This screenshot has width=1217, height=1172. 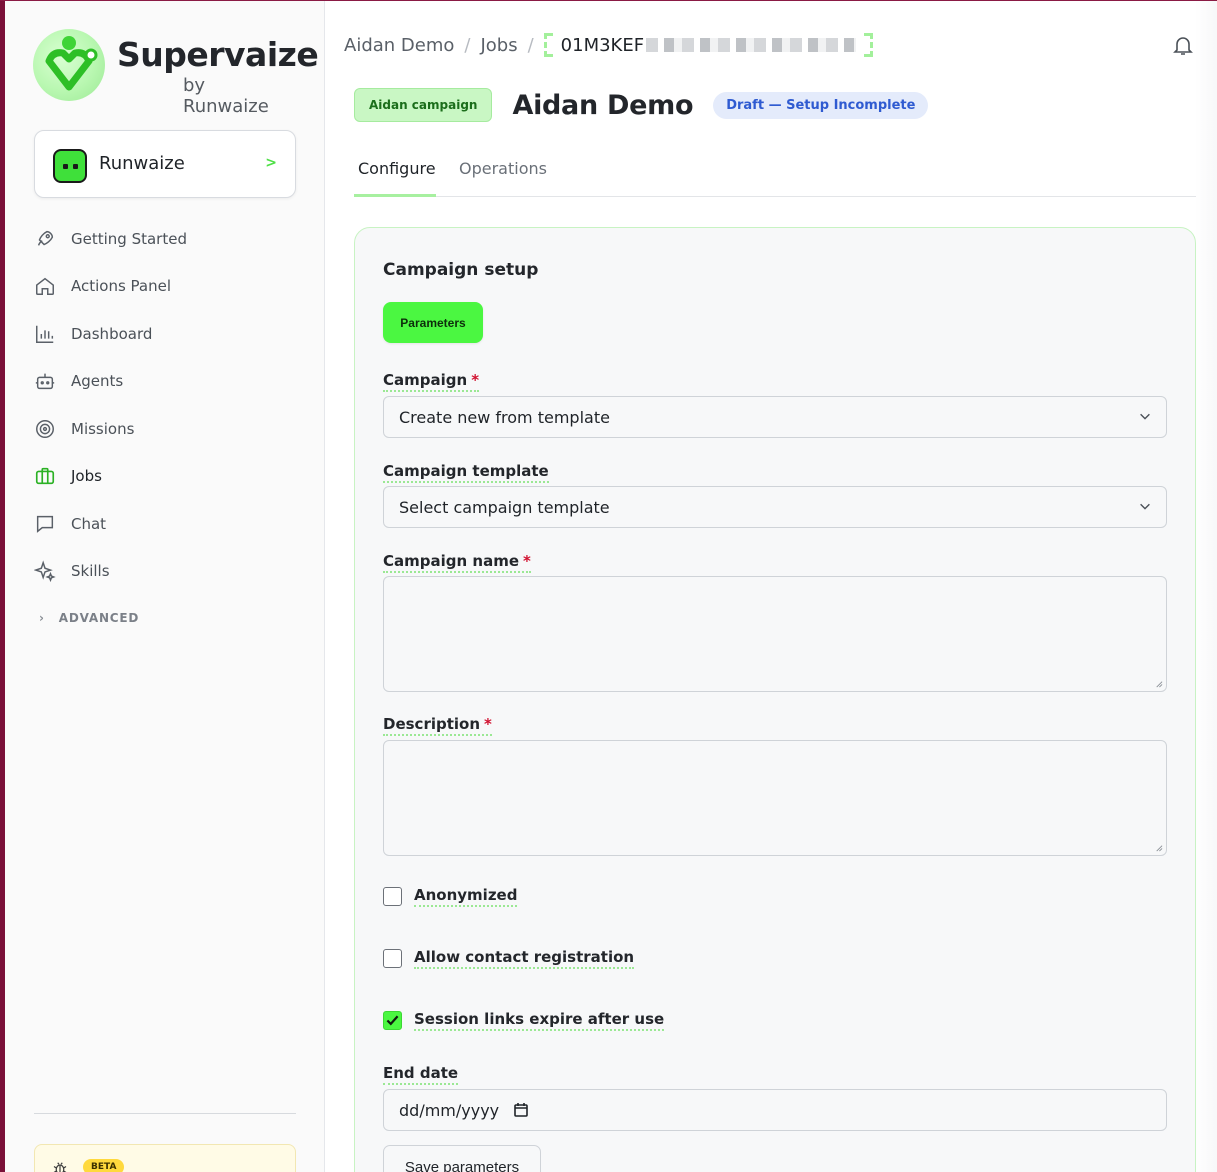 I want to click on description-label: Description *, so click(x=437, y=725).